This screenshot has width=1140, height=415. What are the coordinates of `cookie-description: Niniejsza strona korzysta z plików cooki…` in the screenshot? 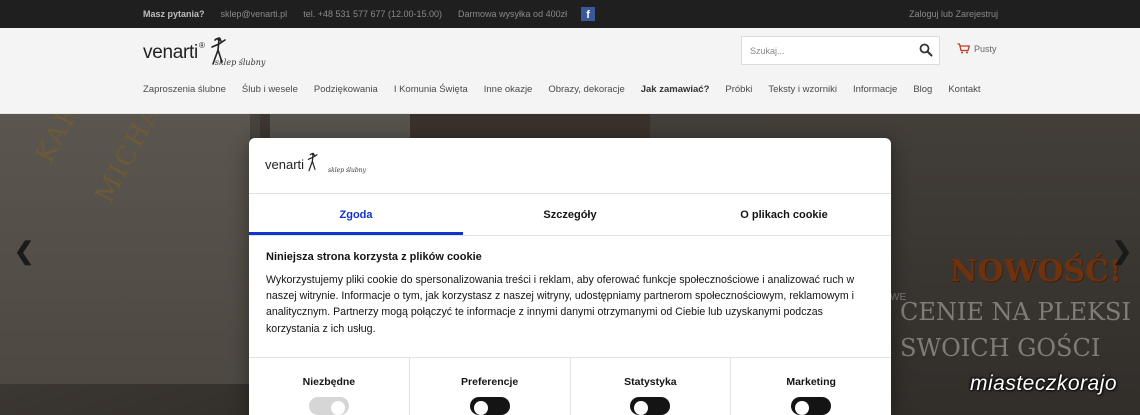 It's located at (569, 294).